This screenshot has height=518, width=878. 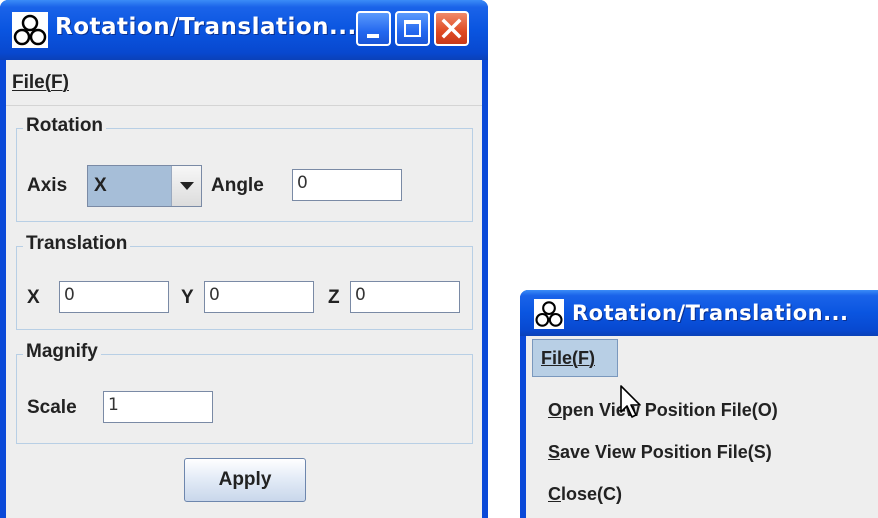 I want to click on minimize-button, so click(x=373, y=28).